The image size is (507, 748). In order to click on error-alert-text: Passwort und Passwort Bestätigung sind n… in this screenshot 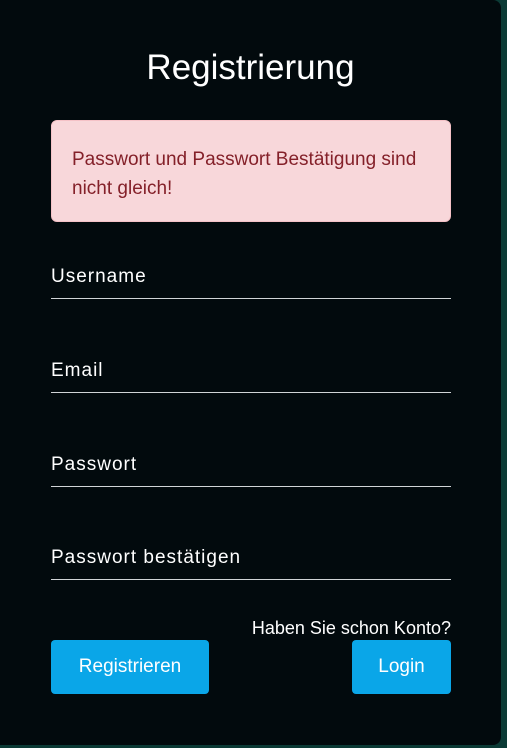, I will do `click(244, 174)`.